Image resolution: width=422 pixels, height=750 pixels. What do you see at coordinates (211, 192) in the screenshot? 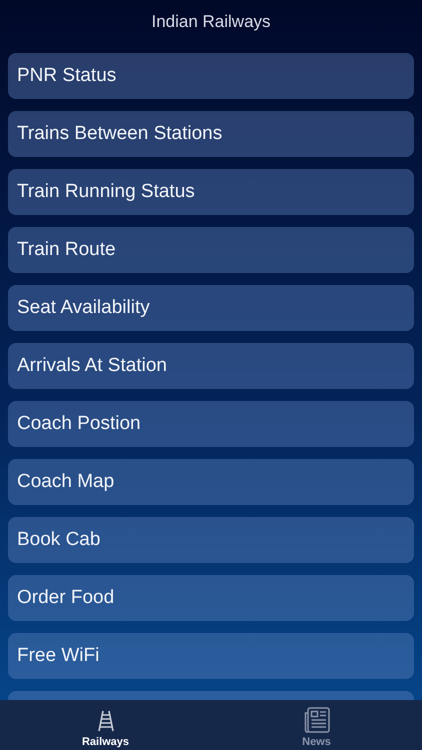
I see `menu-item: Train Running Status` at bounding box center [211, 192].